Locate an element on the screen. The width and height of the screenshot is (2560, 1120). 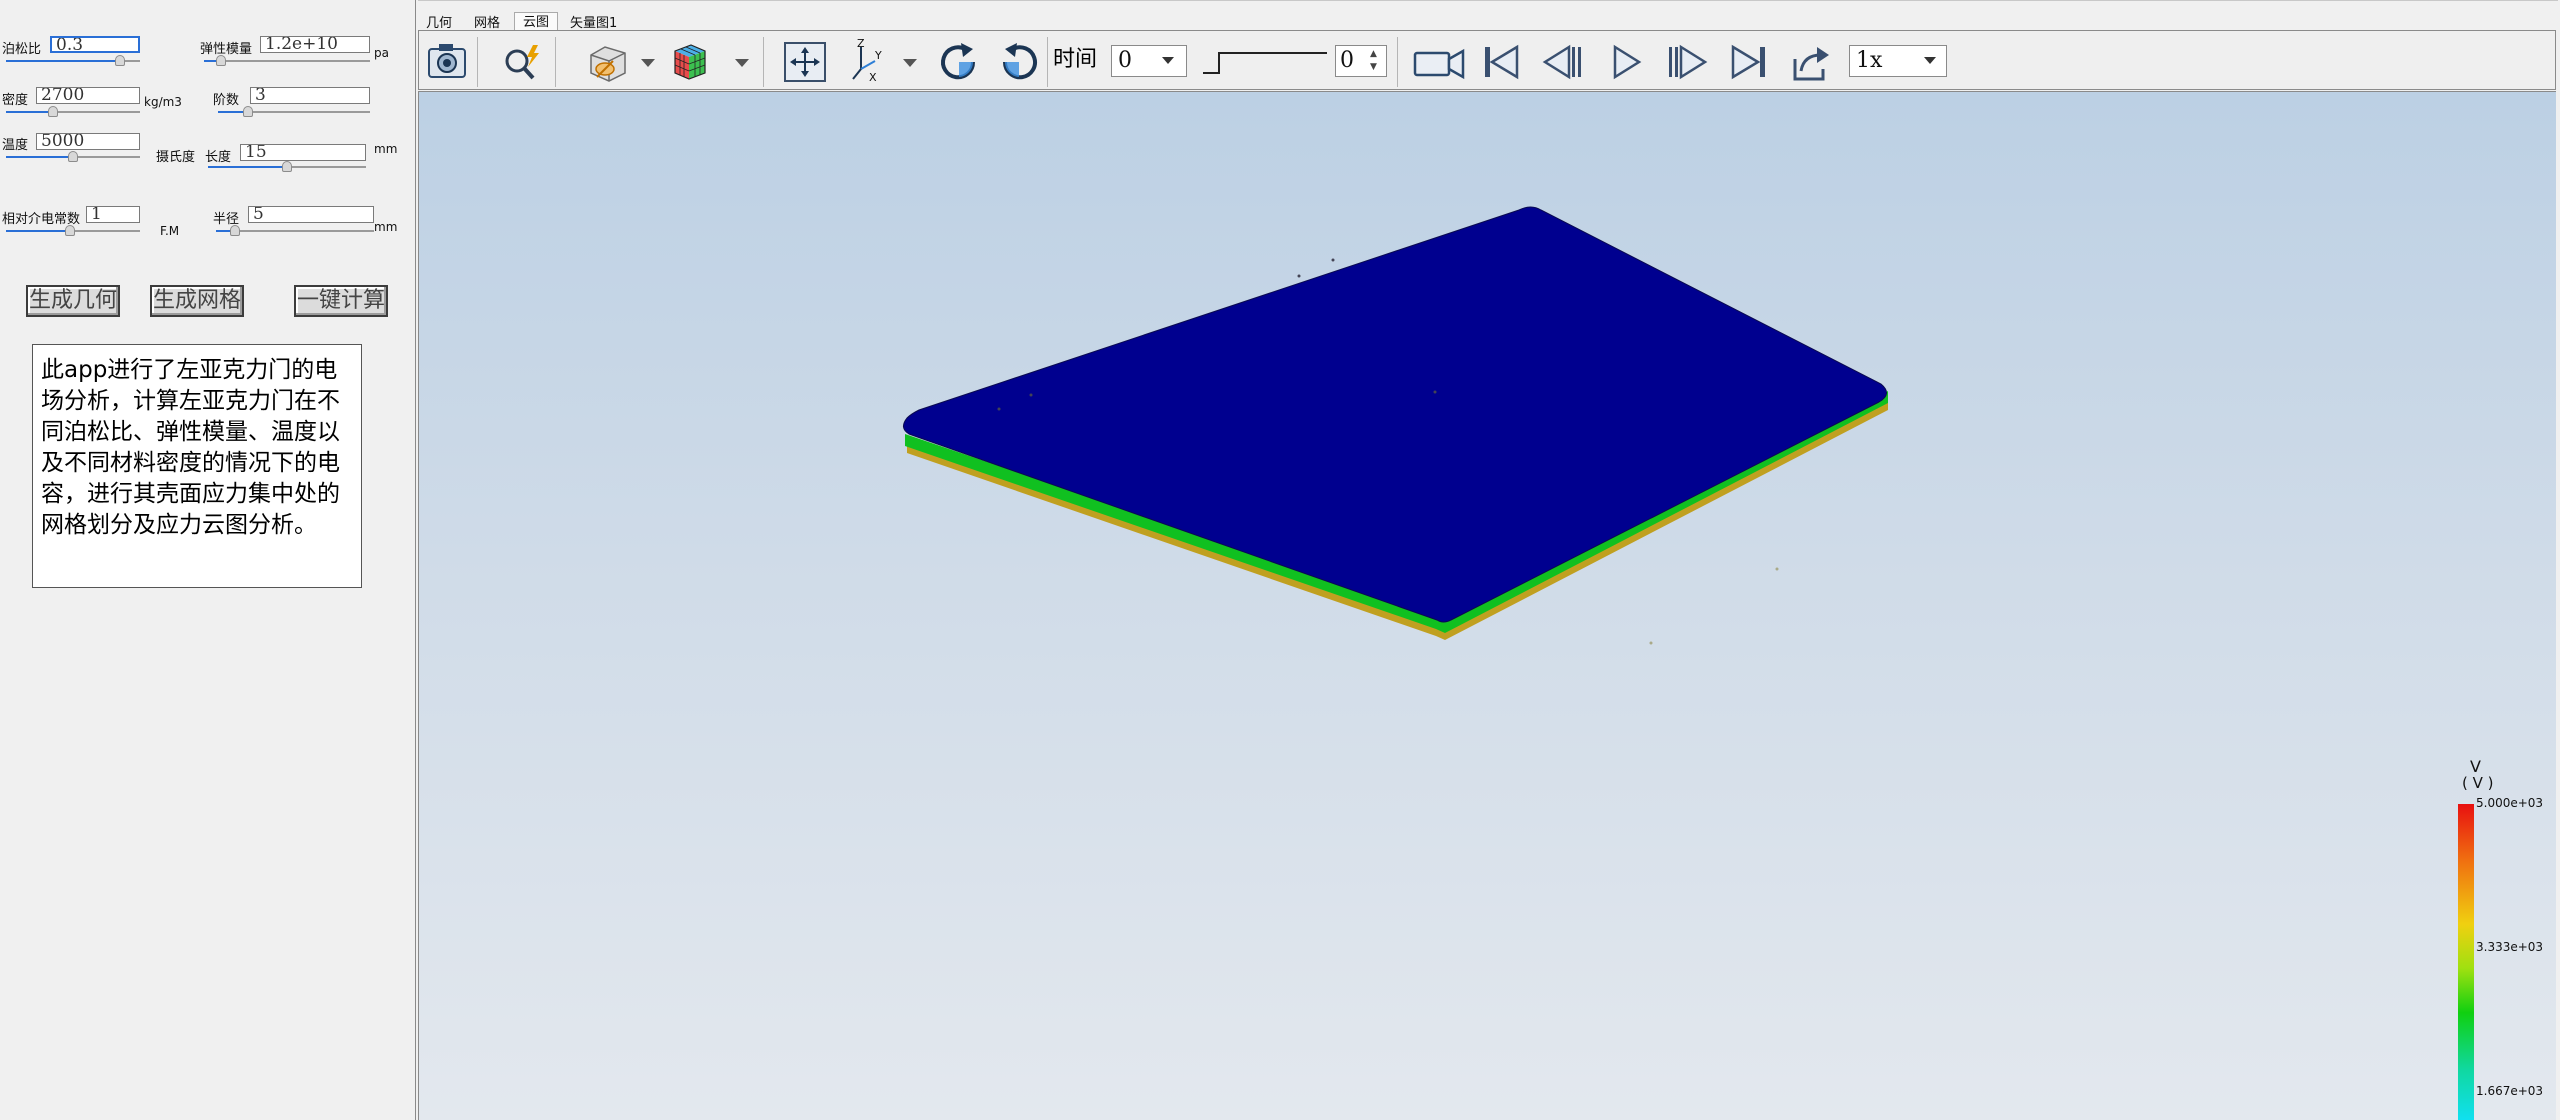
permittivity-slider-thumb is located at coordinates (70, 230).